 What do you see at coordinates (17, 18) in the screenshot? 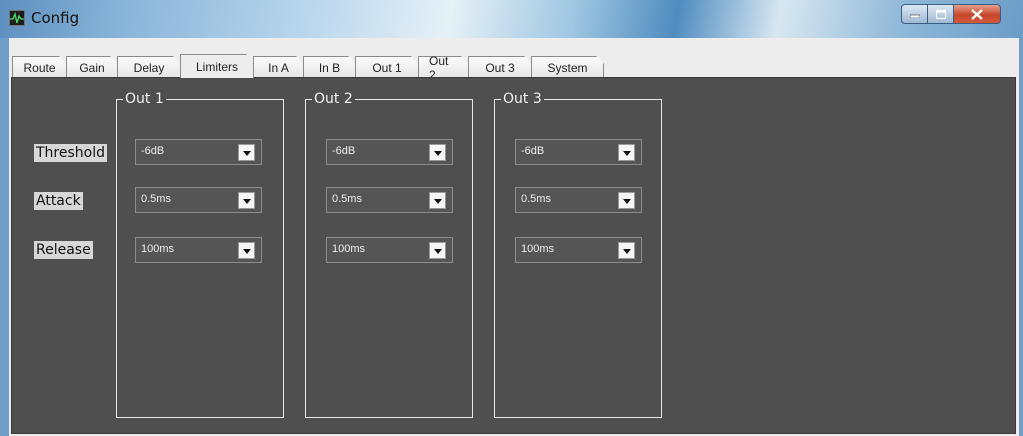
I see `waveform-icon` at bounding box center [17, 18].